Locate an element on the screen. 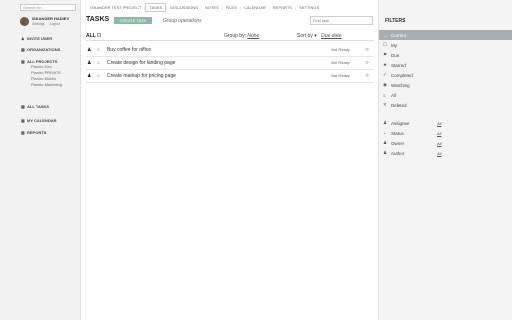 This screenshot has width=512, height=320. filter-completed: ✓ Completed is located at coordinates (445, 75).